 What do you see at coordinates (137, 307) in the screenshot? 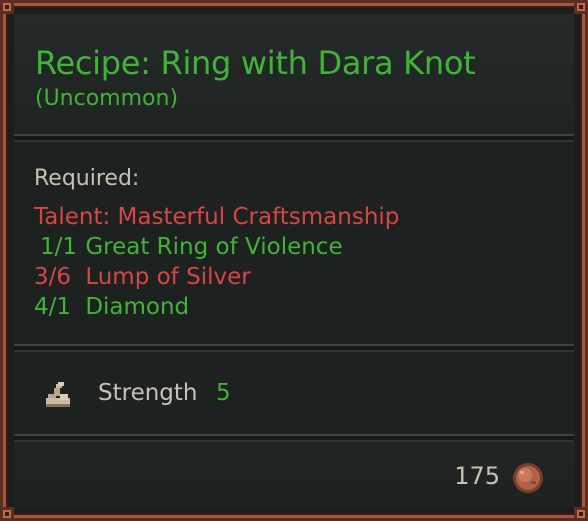
I see `requirement-text: Diamond` at bounding box center [137, 307].